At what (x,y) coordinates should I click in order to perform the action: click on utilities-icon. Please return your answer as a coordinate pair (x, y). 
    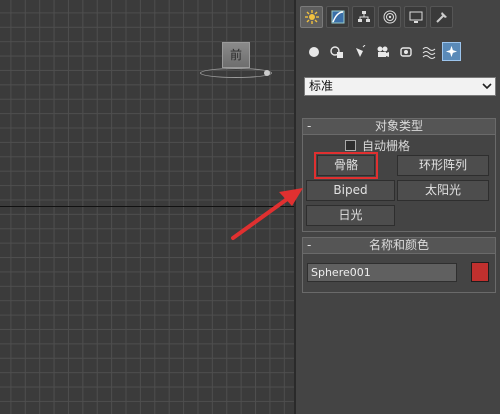
    Looking at the image, I should click on (441, 17).